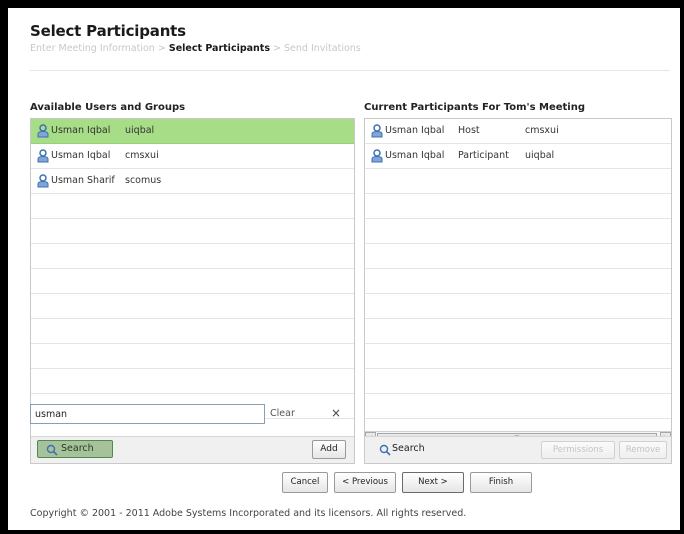 The image size is (684, 534). I want to click on cancel-button: Cancel, so click(305, 482).